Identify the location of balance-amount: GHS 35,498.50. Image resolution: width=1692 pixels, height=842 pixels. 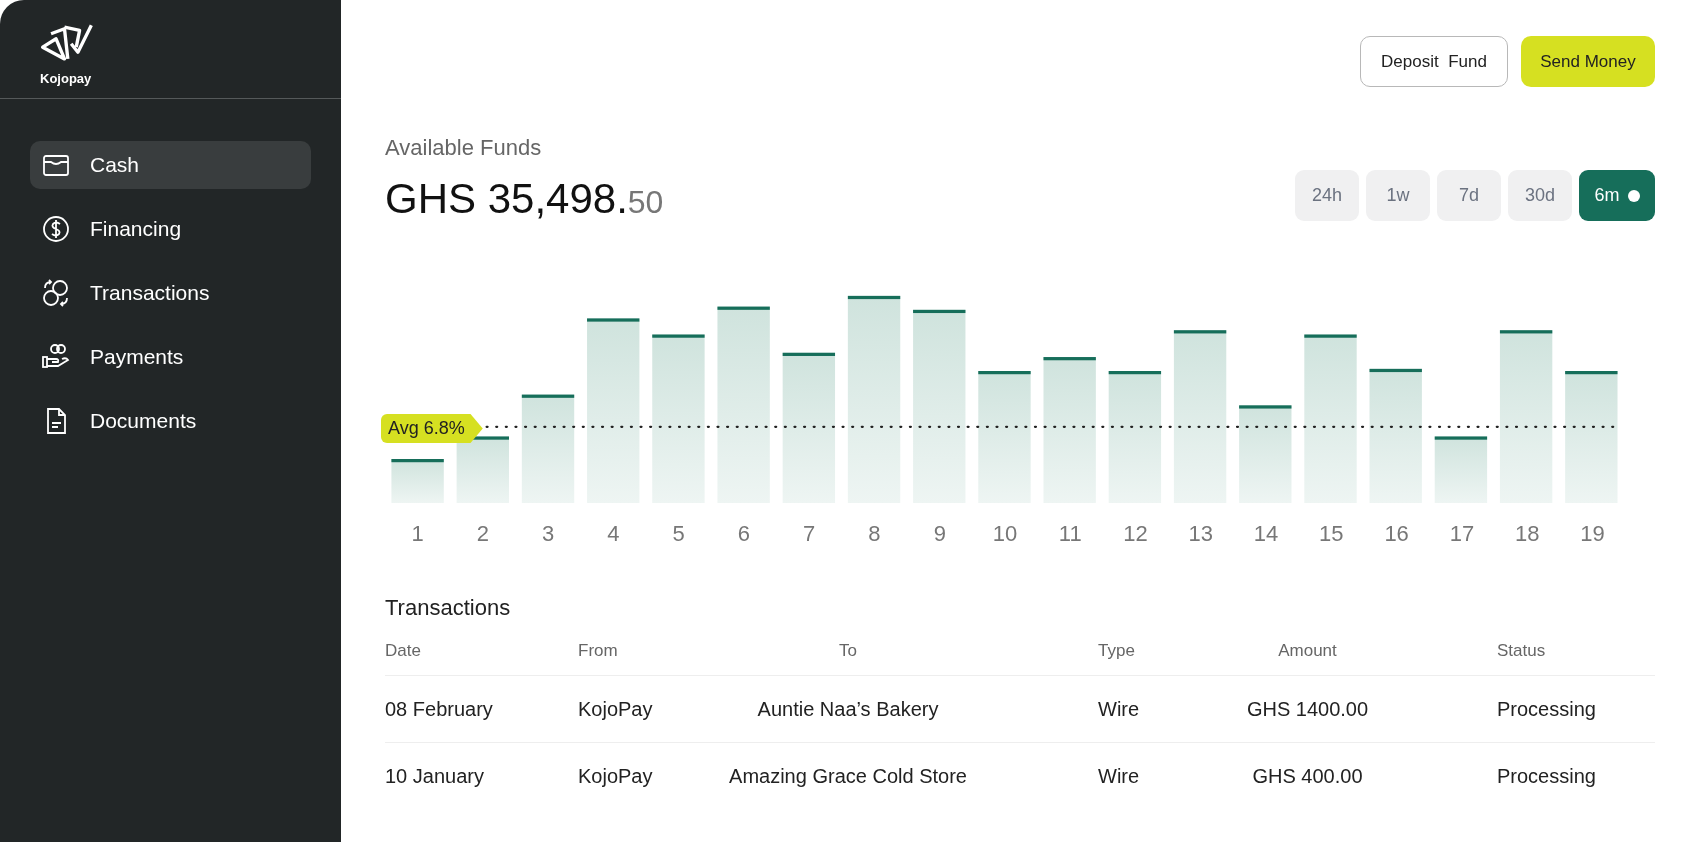
(524, 199).